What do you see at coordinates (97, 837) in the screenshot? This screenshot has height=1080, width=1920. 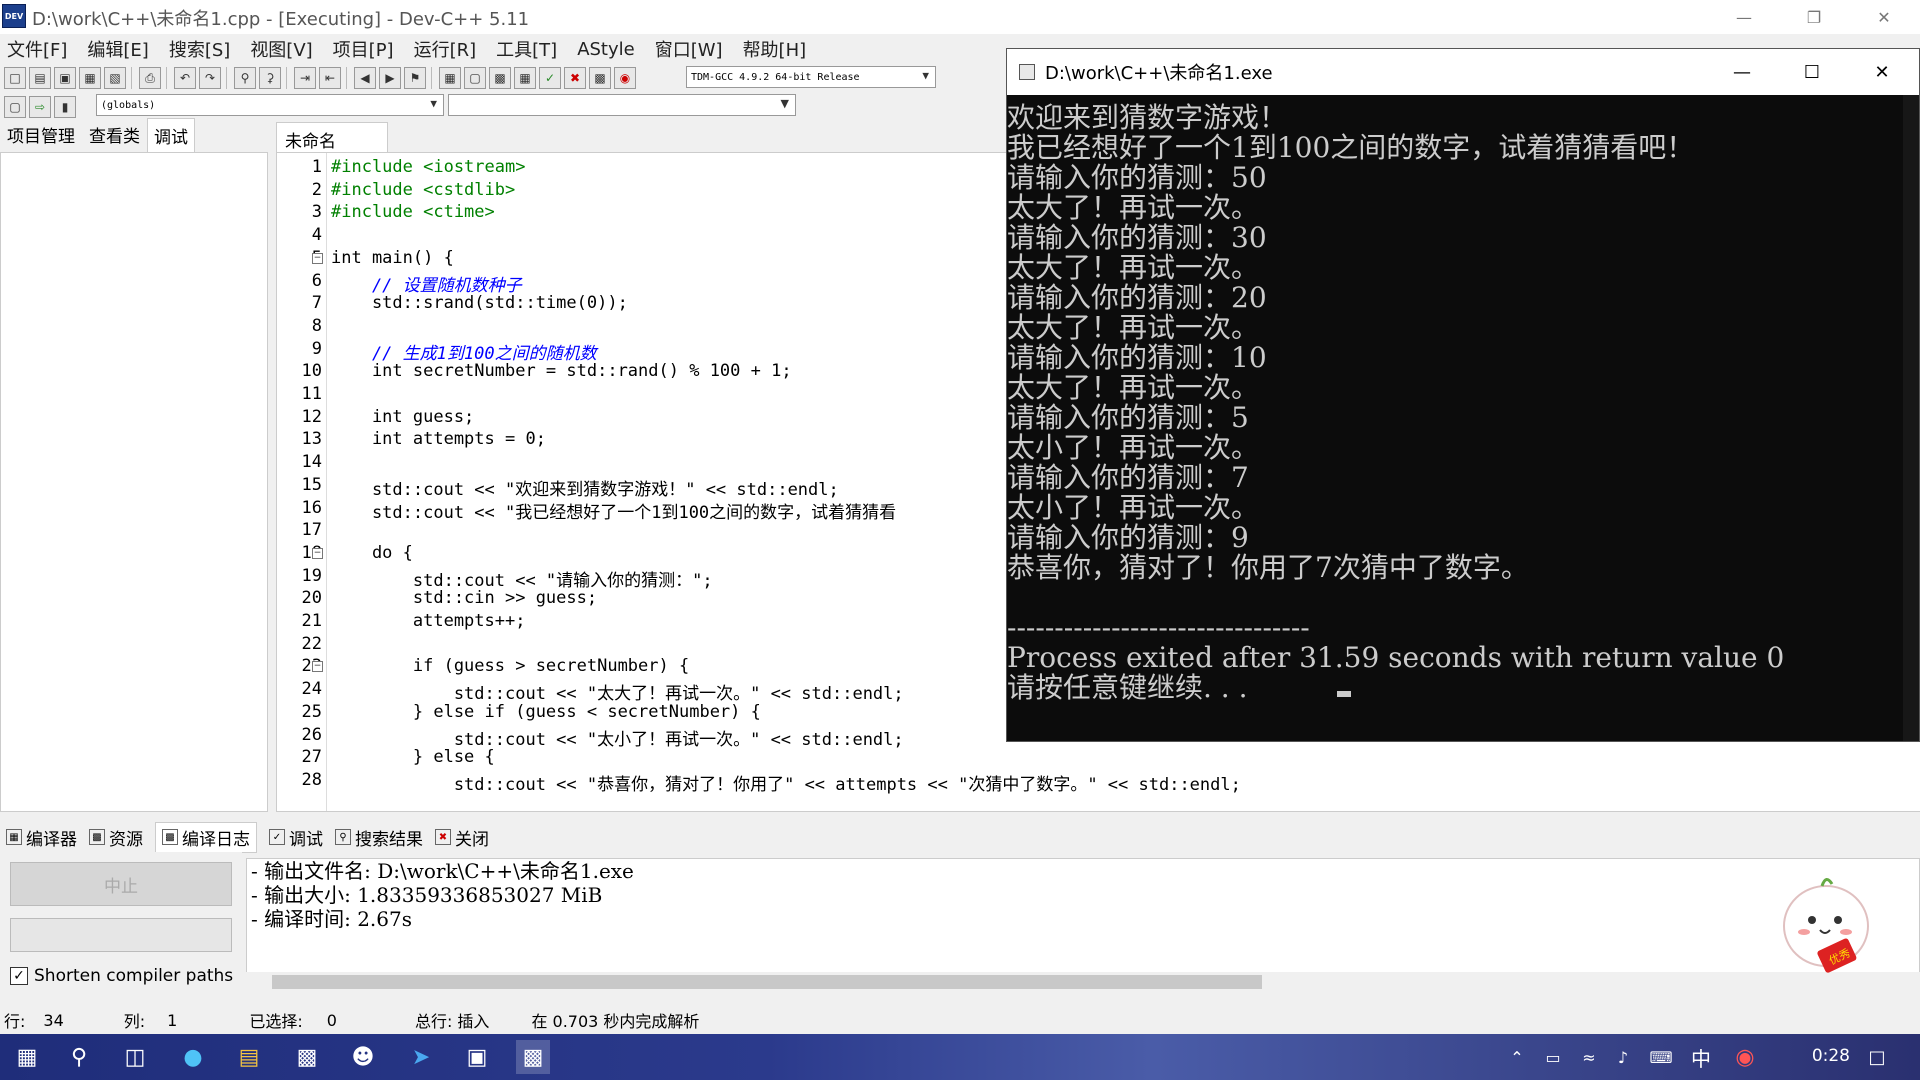 I see `resource-icon: ▩` at bounding box center [97, 837].